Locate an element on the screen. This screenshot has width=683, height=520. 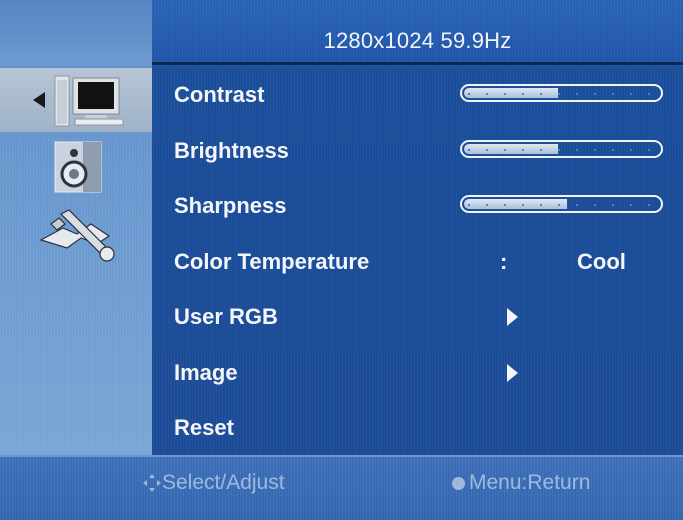
select-adjust-hint: Select/Adjust is located at coordinates (213, 483).